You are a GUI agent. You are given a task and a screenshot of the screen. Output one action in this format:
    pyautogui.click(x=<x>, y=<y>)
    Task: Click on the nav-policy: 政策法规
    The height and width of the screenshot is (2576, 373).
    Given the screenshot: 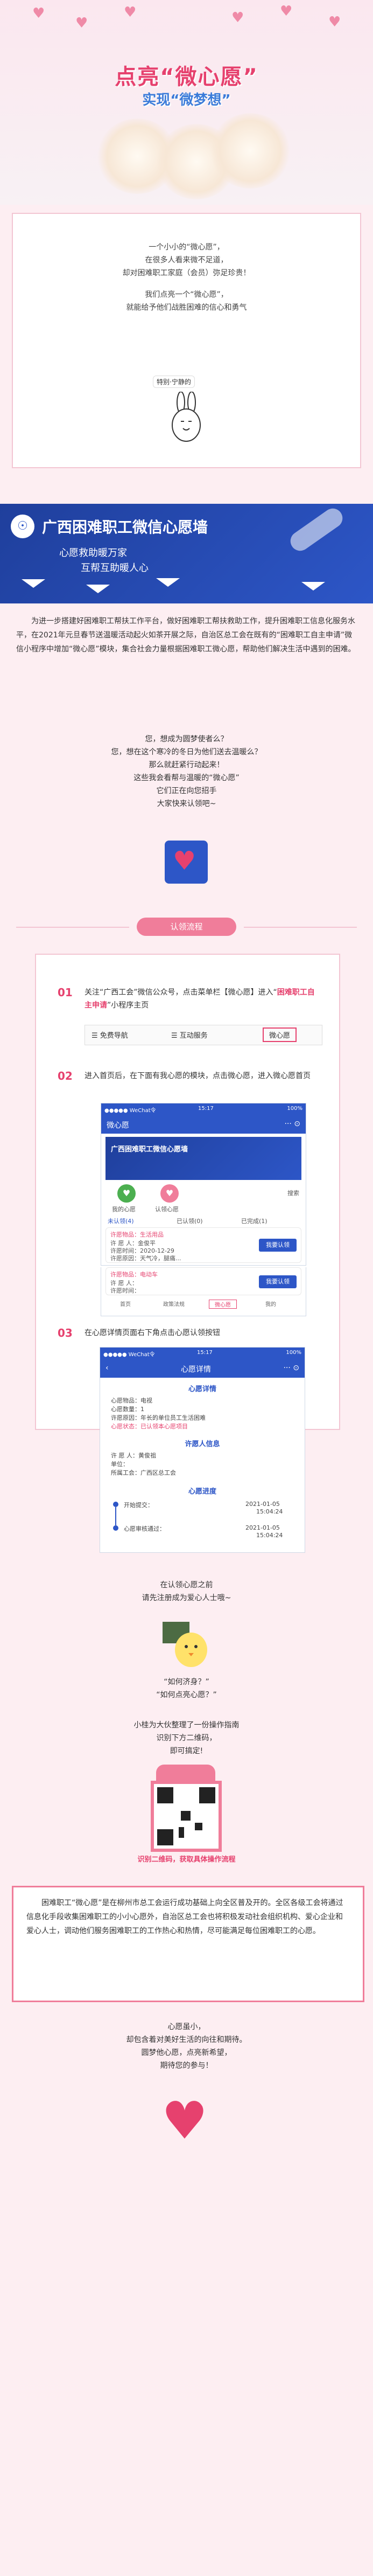 What is the action you would take?
    pyautogui.click(x=173, y=1304)
    